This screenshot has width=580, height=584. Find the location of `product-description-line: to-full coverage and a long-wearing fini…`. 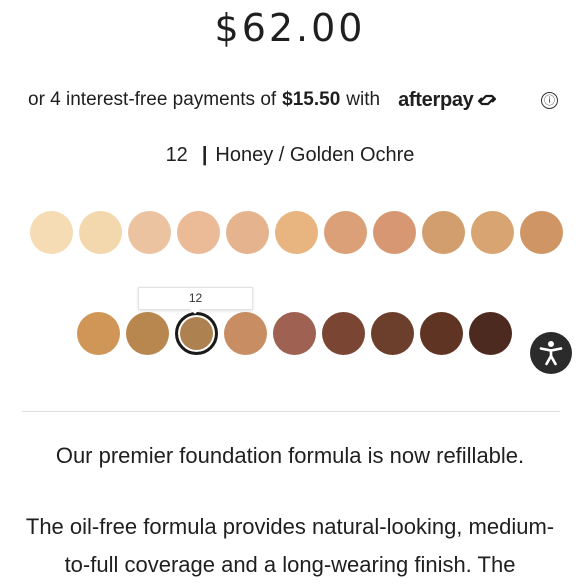

product-description-line: to-full coverage and a long-wearing fini… is located at coordinates (290, 564).